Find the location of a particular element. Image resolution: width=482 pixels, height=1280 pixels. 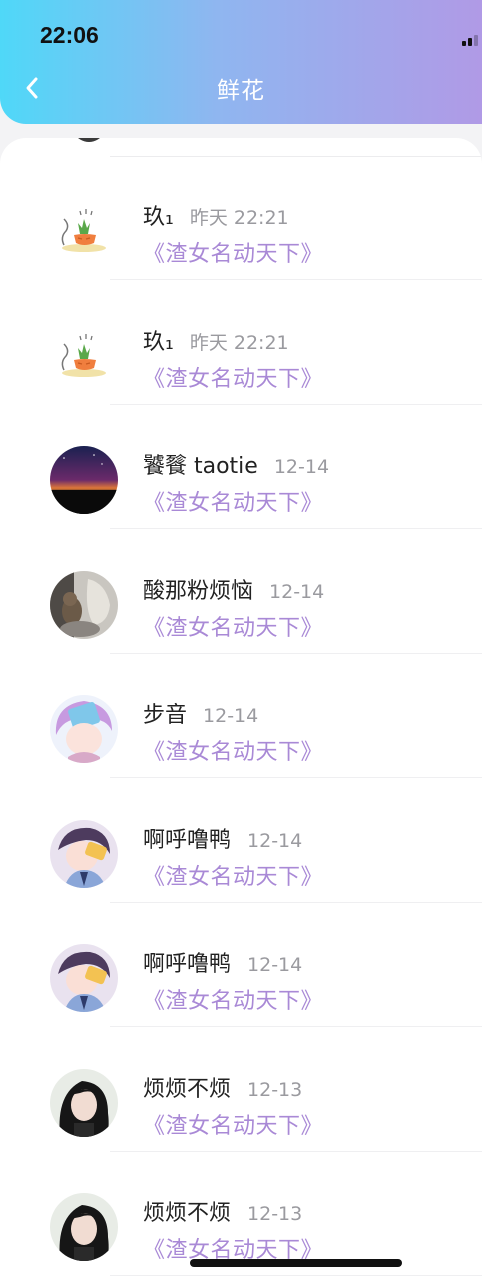

list-item: 饕餮 taotie 12-14 《渣女名动天下》 is located at coordinates (241, 467).